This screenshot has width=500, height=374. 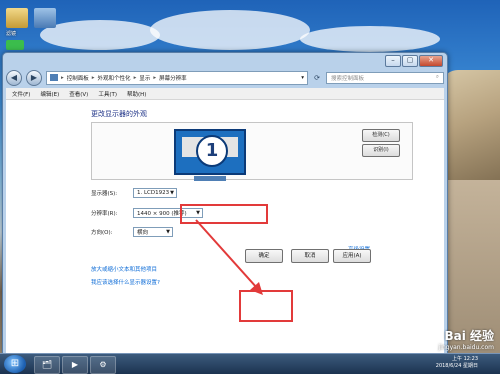 What do you see at coordinates (225, 93) in the screenshot?
I see `menu-bar: 文件(F) 编辑(E) 查看(V) 工具(T) 帮助(H)` at bounding box center [225, 93].